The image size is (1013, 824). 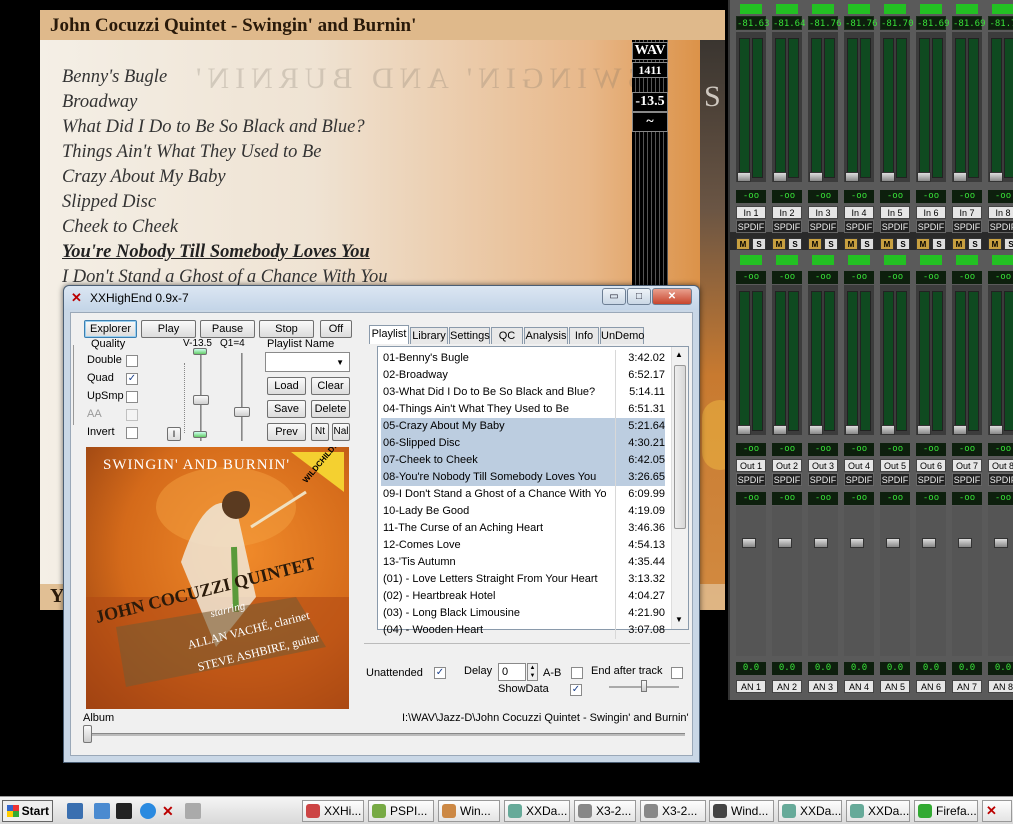 What do you see at coordinates (124, 811) in the screenshot?
I see `command-prompt-icon` at bounding box center [124, 811].